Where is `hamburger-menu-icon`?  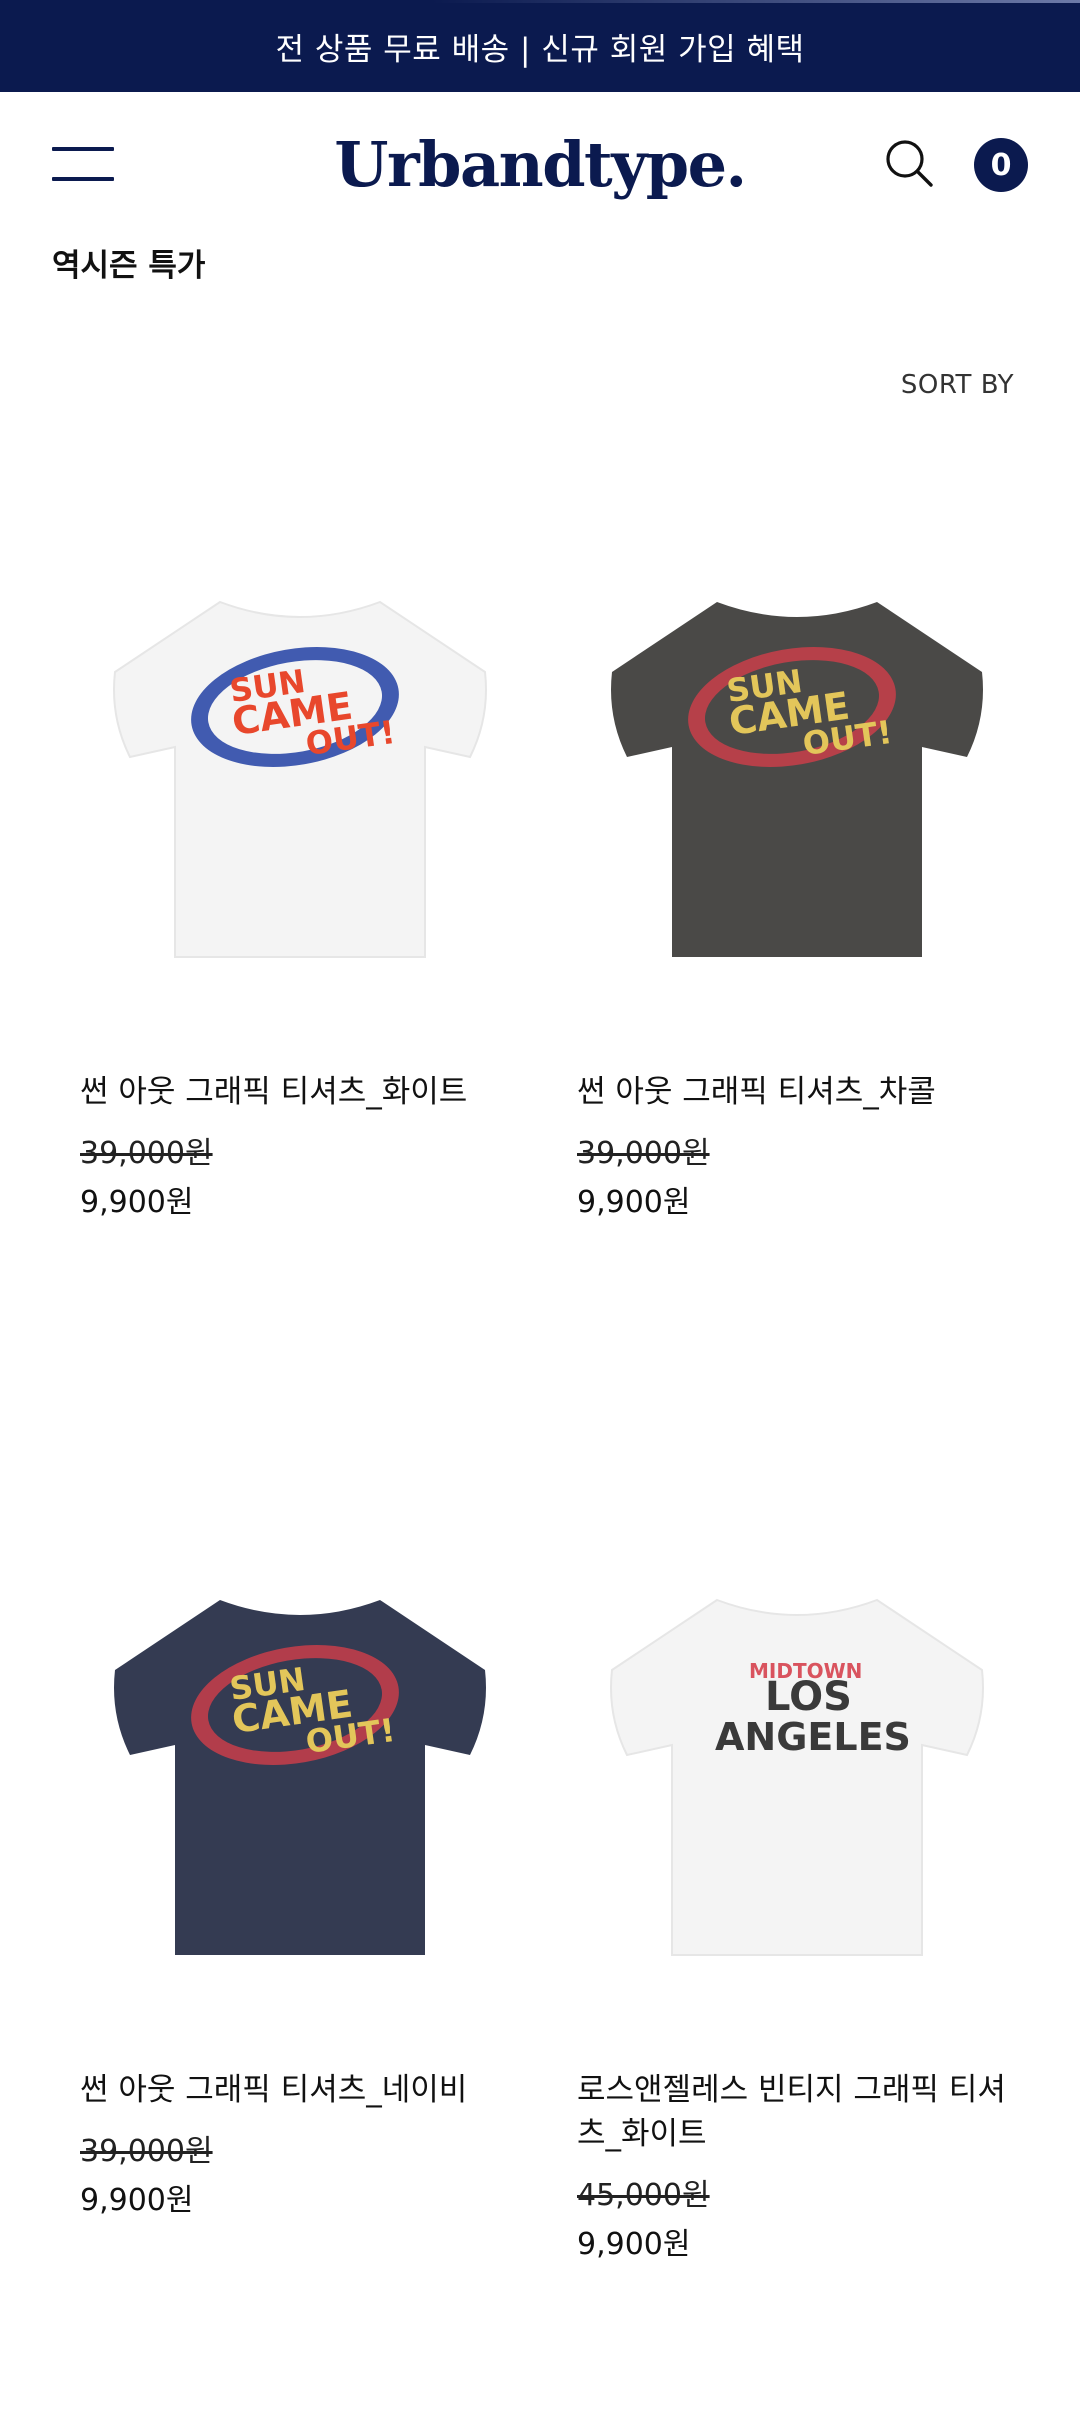
hamburger-menu-icon is located at coordinates (83, 164).